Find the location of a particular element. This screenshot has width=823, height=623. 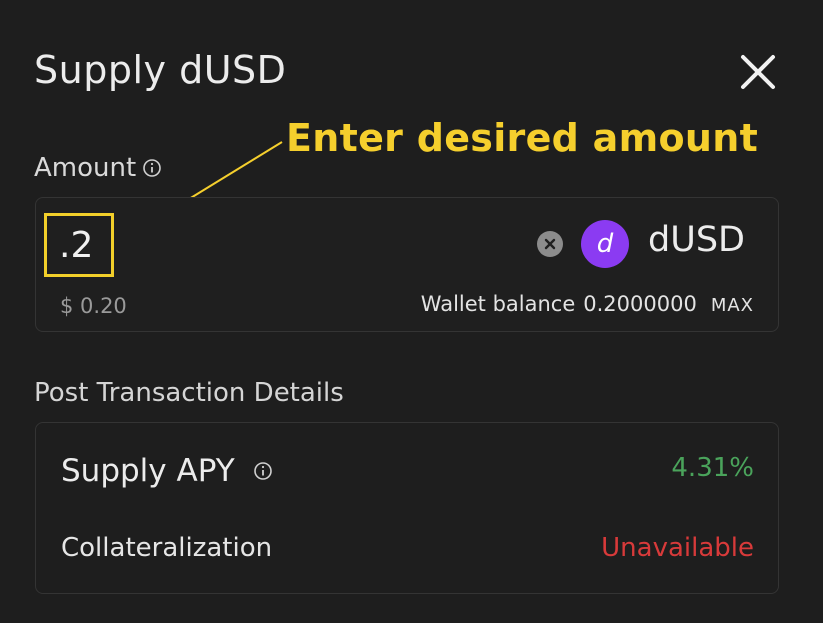

wallet-balance-value: 0.2000000 is located at coordinates (640, 304).